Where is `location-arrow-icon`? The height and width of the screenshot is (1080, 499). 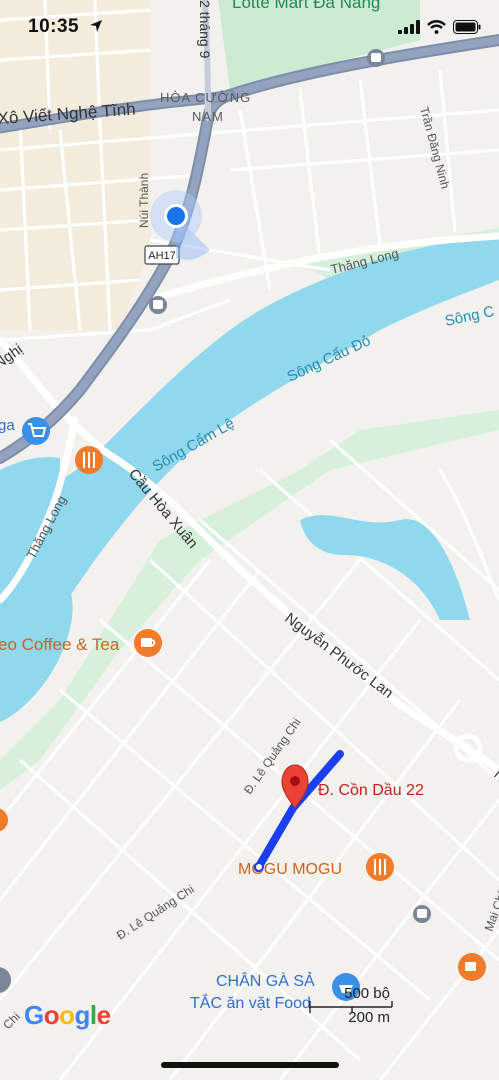 location-arrow-icon is located at coordinates (95, 26).